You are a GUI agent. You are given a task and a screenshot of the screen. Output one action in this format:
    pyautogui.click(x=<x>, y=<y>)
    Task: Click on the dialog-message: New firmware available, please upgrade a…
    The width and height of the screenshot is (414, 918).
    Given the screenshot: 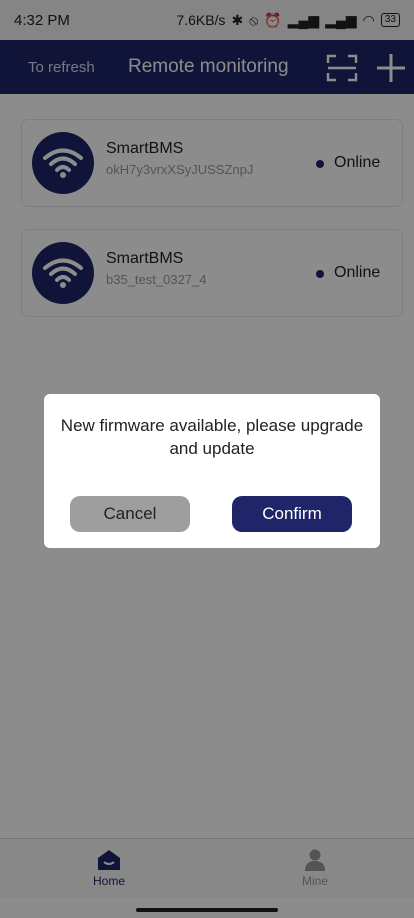 What is the action you would take?
    pyautogui.click(x=212, y=437)
    